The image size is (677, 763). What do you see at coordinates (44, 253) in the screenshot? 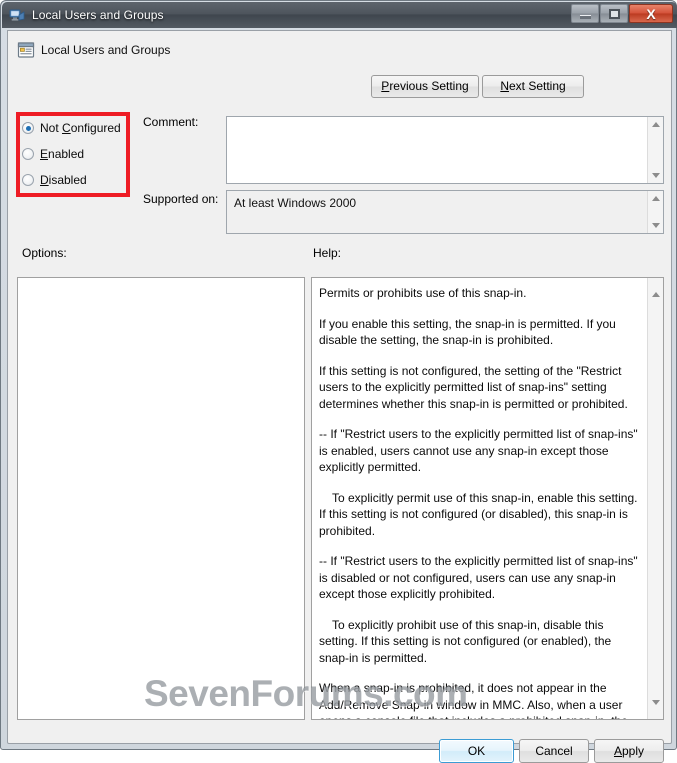
I see `options-label: Options:` at bounding box center [44, 253].